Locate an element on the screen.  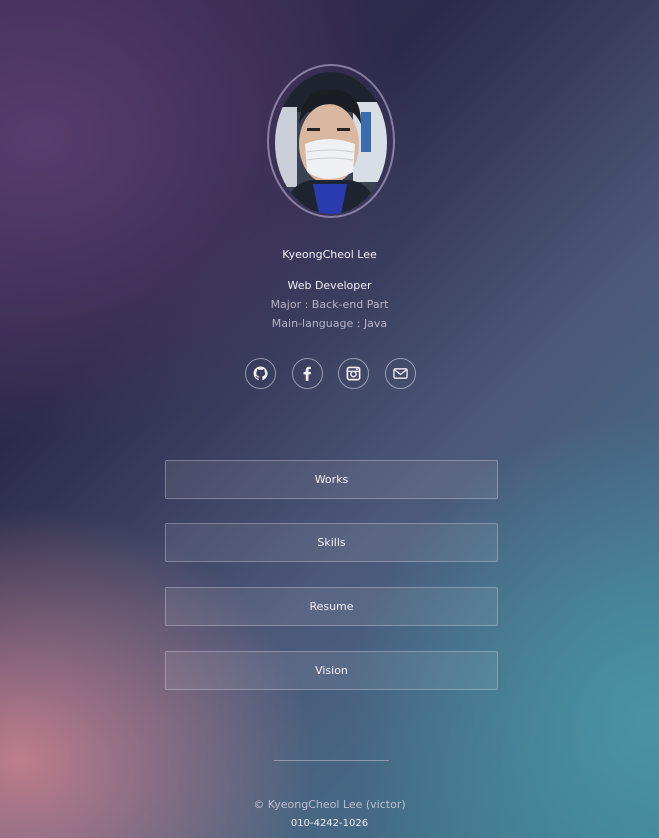
mail-link is located at coordinates (400, 373).